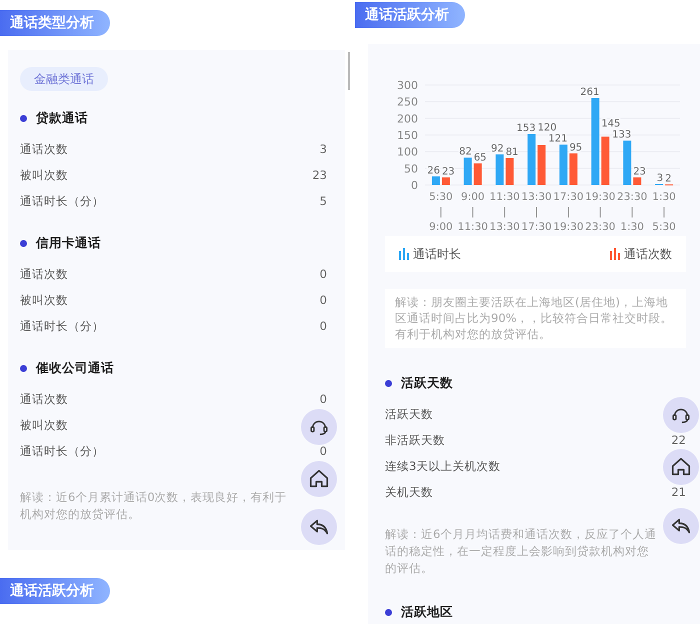  Describe the element at coordinates (632, 211) in the screenshot. I see `x-axis-label: 23:30 | 1:30` at that location.